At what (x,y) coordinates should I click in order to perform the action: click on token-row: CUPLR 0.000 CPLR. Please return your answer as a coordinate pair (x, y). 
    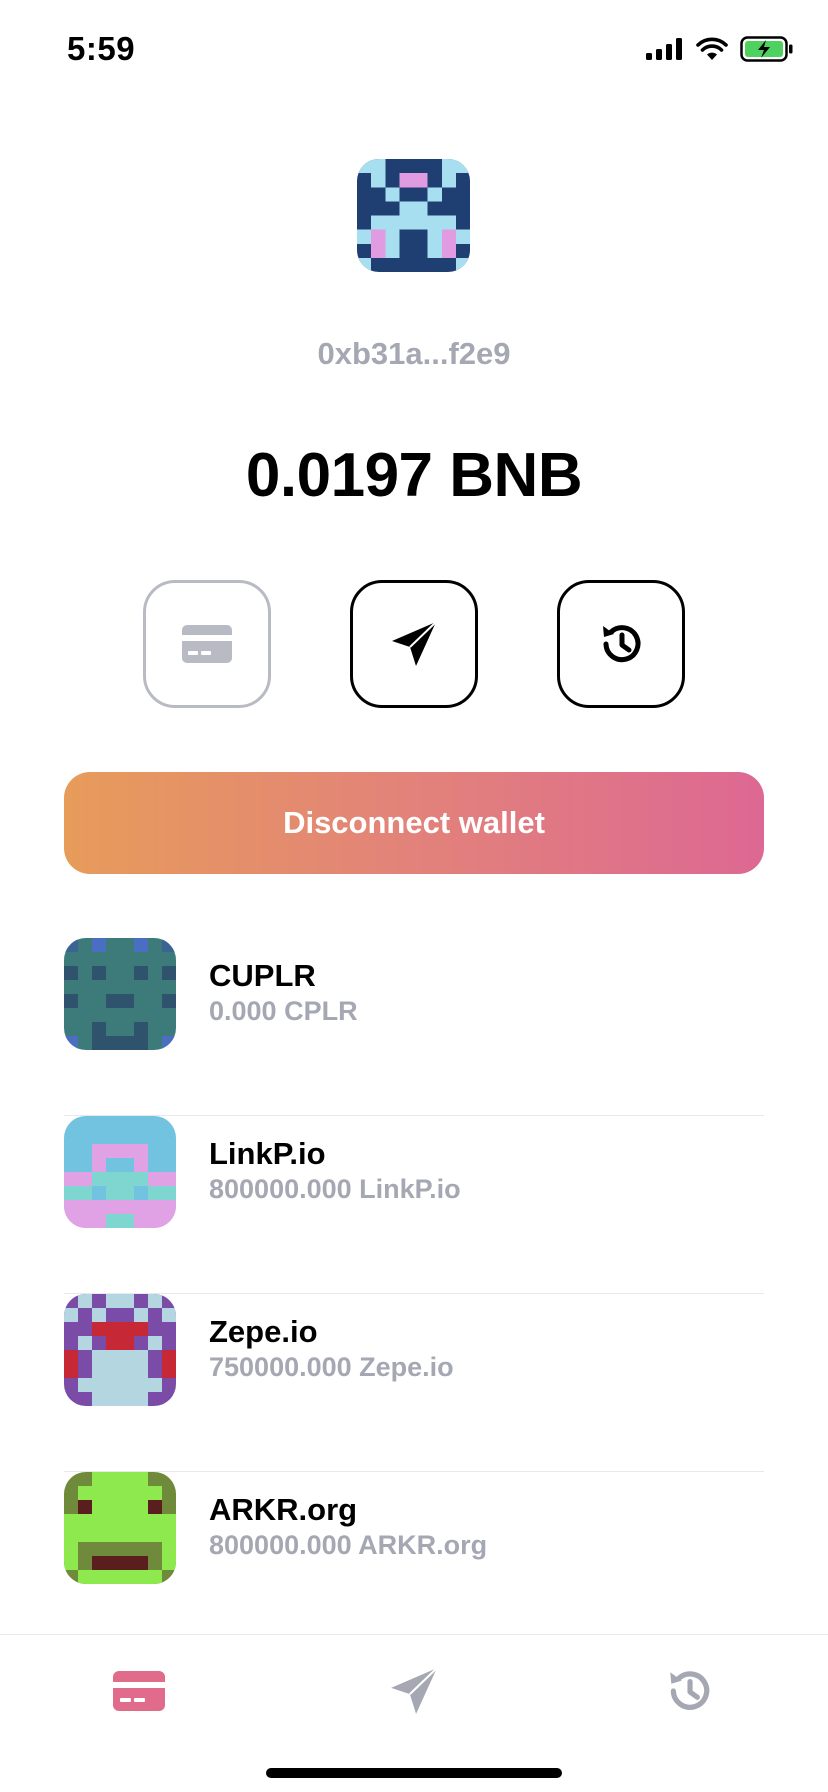
    Looking at the image, I should click on (414, 1027).